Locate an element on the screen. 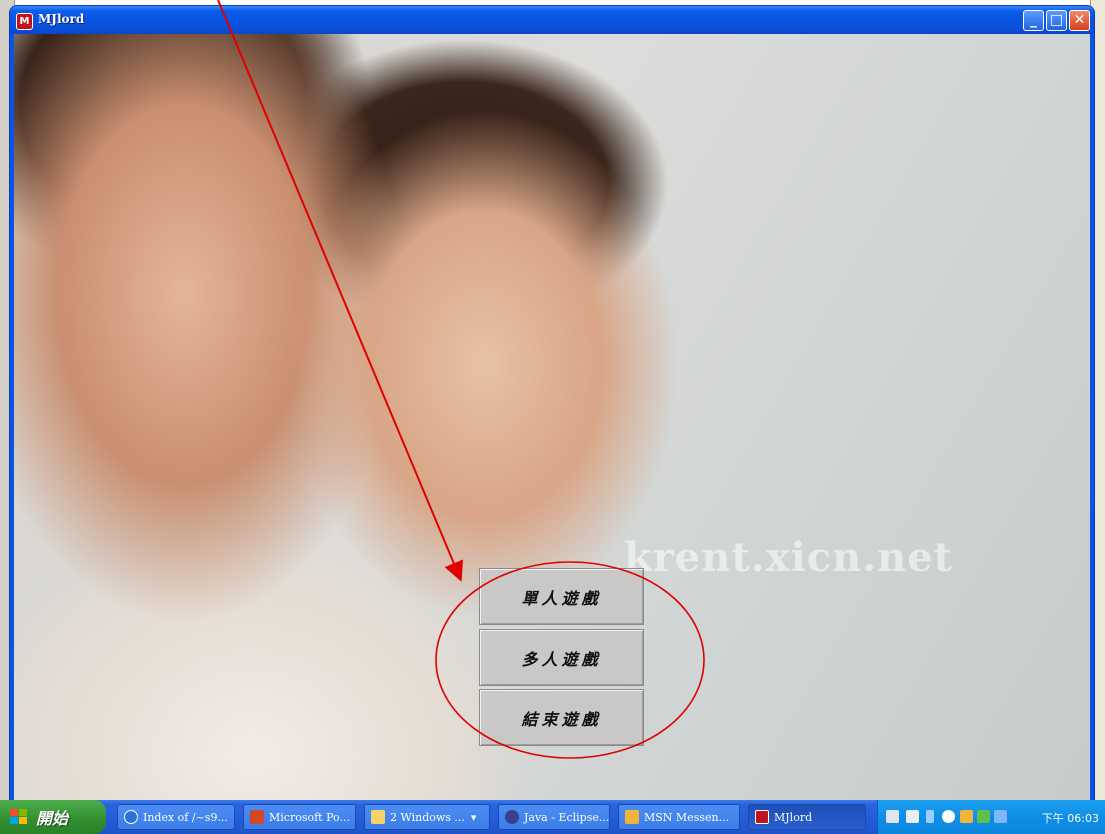 The height and width of the screenshot is (834, 1105). start-button: 開始 is located at coordinates (53, 817).